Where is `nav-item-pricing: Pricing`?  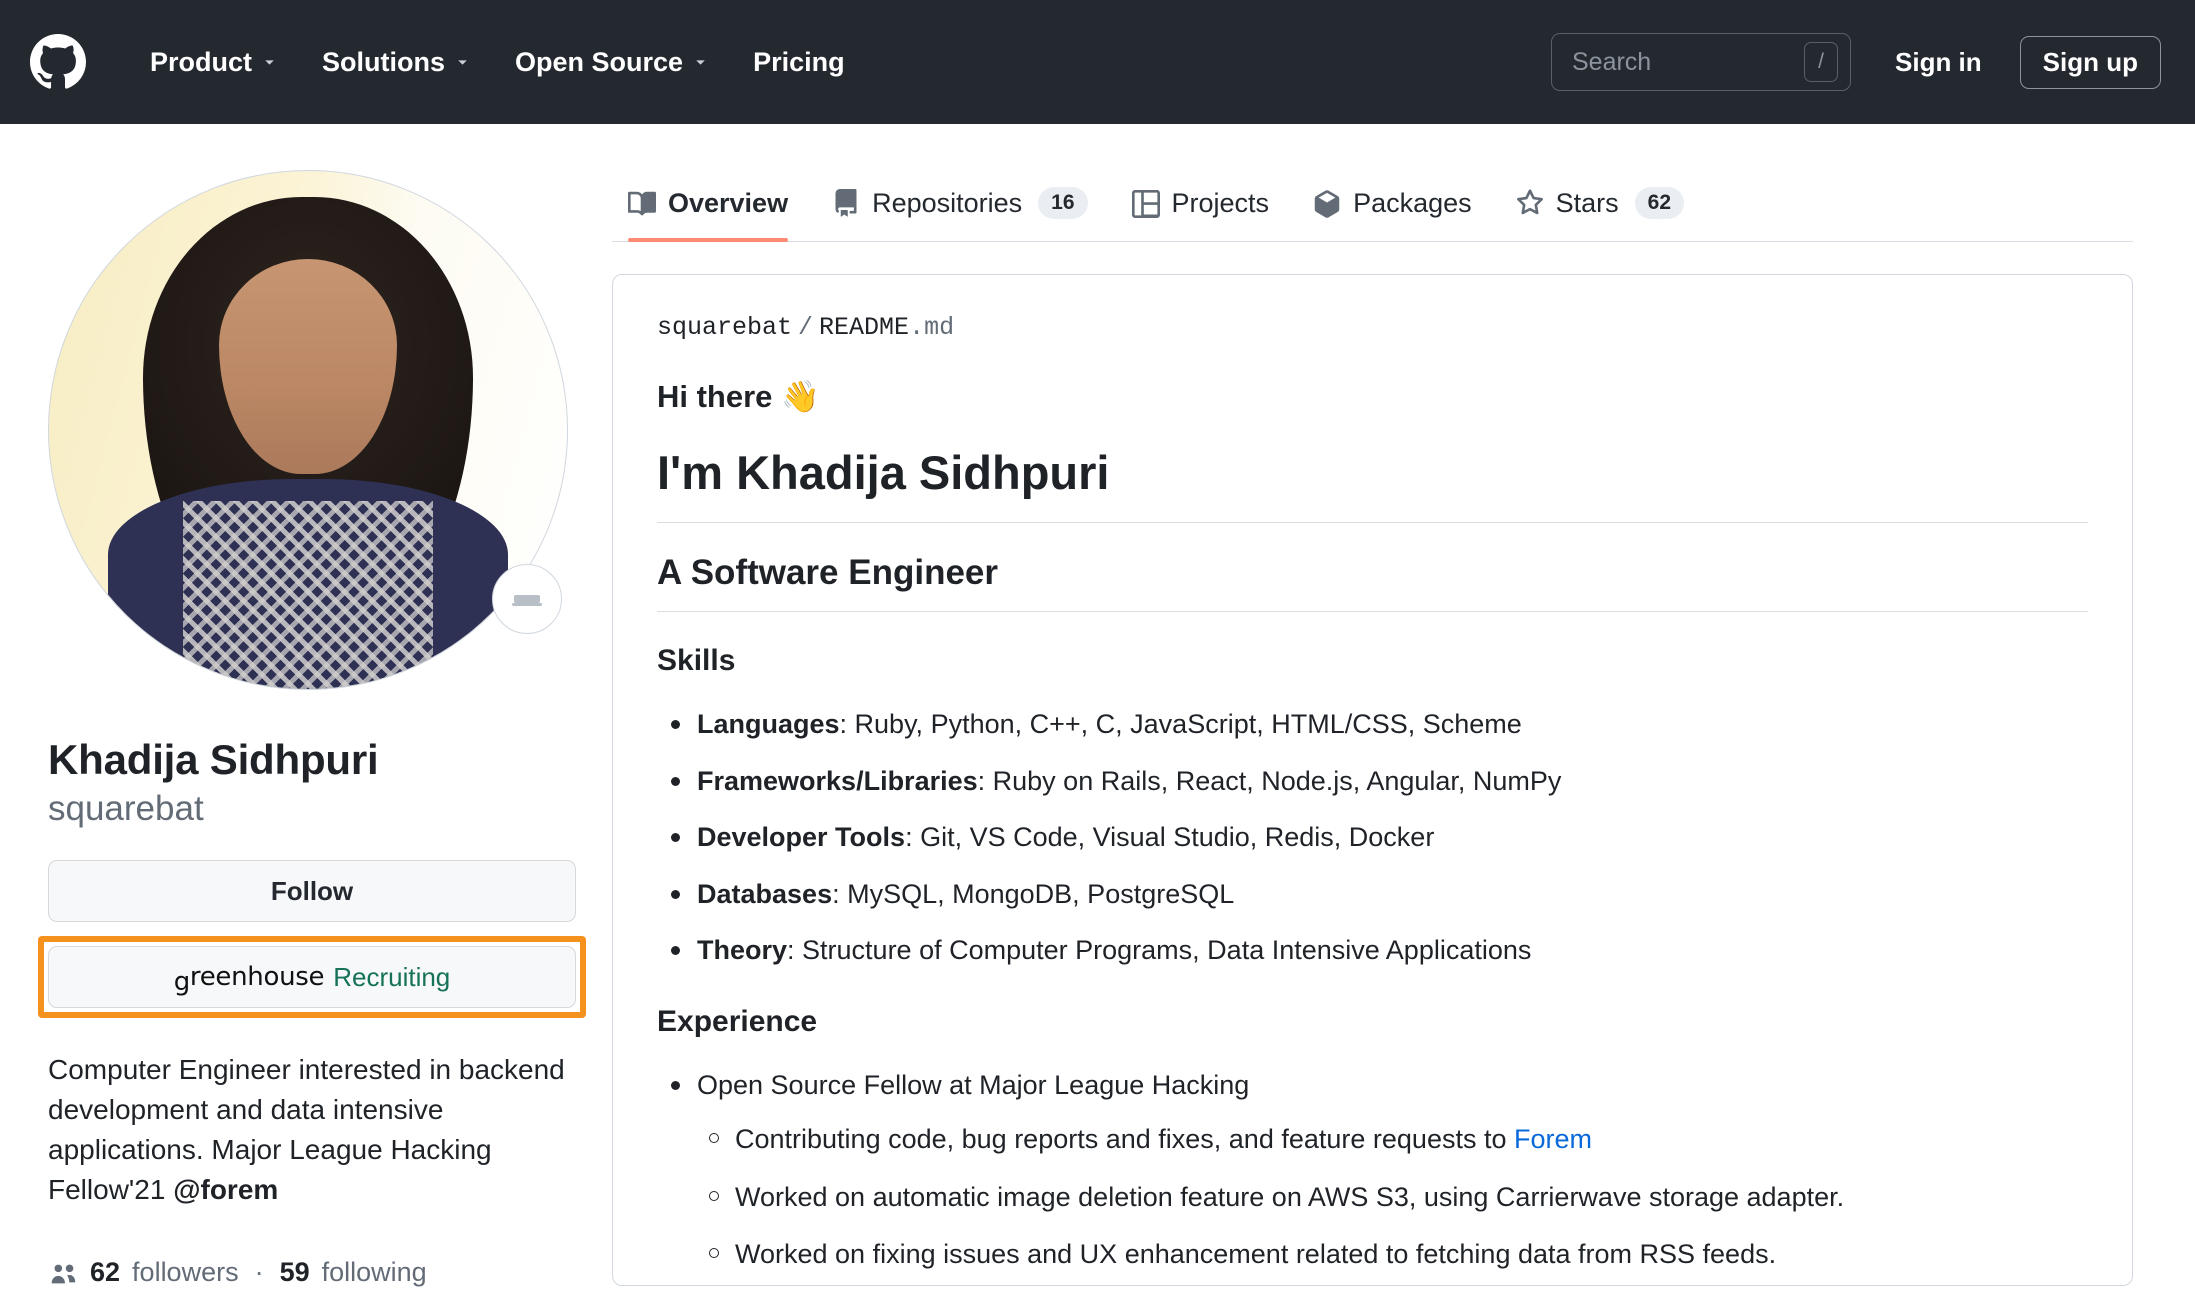 nav-item-pricing: Pricing is located at coordinates (799, 62).